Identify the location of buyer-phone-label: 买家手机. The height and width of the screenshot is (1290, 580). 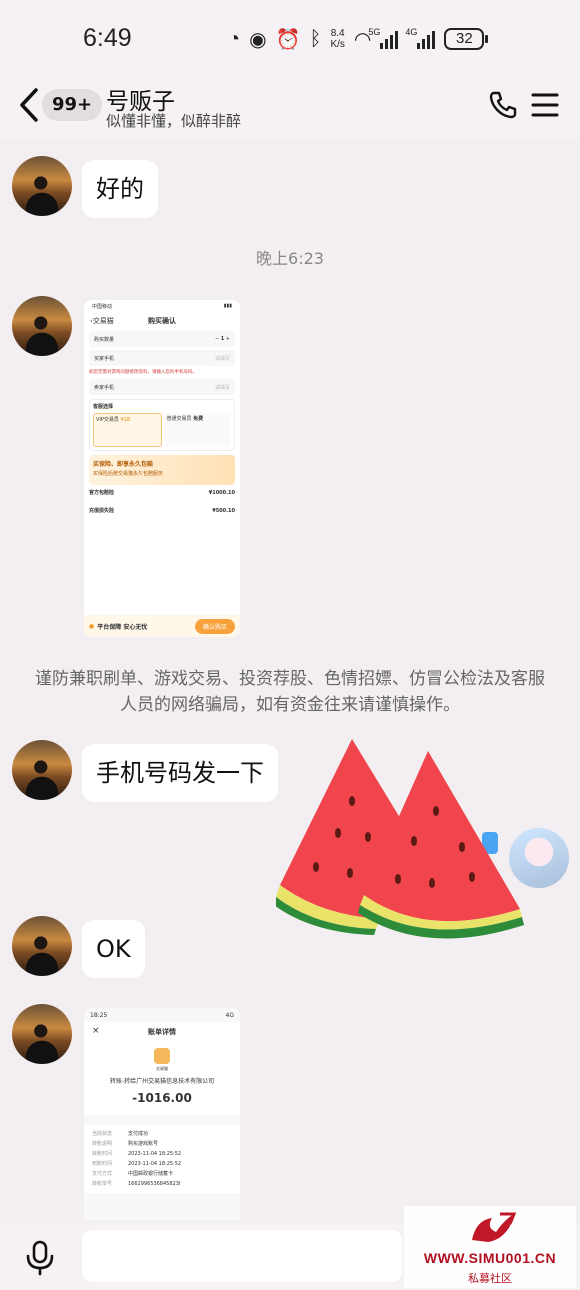
(104, 358).